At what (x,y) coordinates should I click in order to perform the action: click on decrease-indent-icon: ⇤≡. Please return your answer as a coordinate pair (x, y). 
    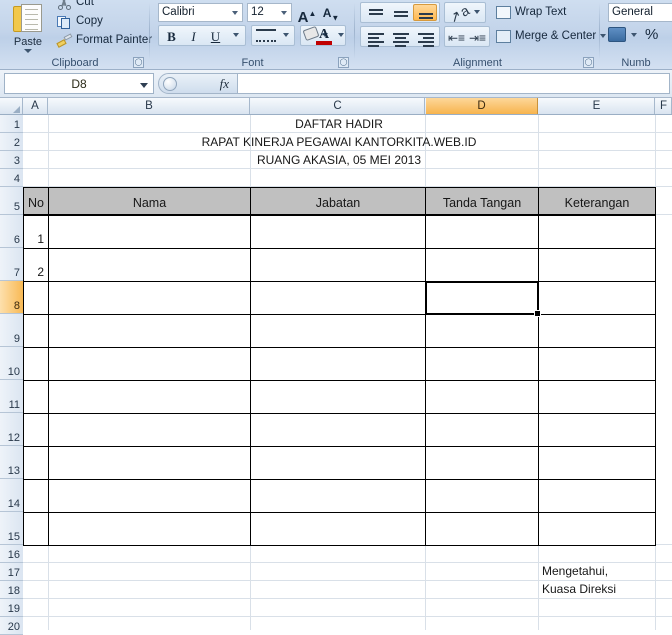
    Looking at the image, I should click on (456, 38).